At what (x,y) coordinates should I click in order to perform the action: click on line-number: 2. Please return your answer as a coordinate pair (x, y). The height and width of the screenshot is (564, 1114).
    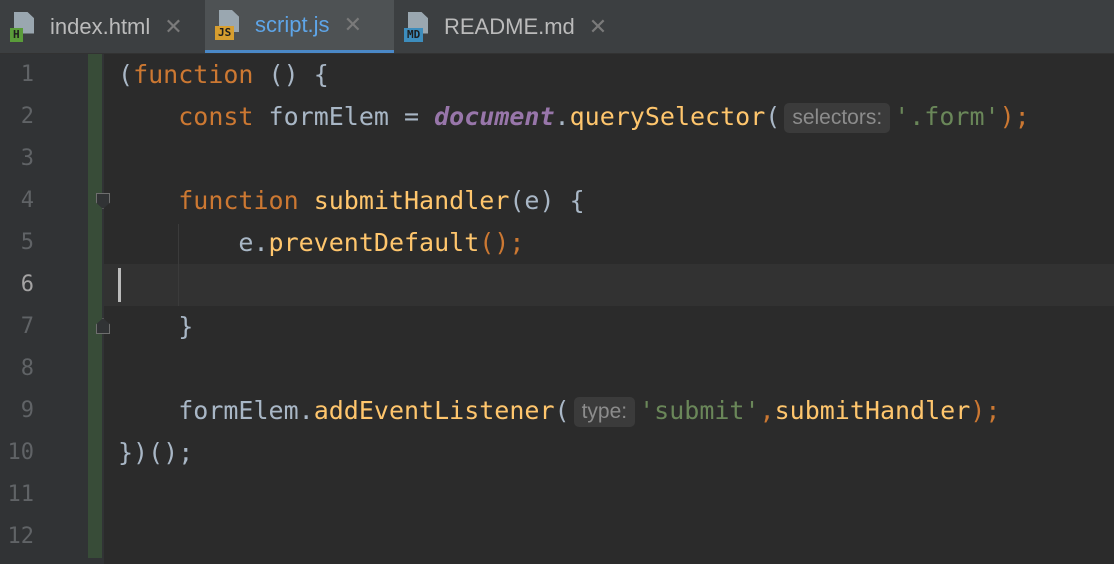
    Looking at the image, I should click on (27, 116).